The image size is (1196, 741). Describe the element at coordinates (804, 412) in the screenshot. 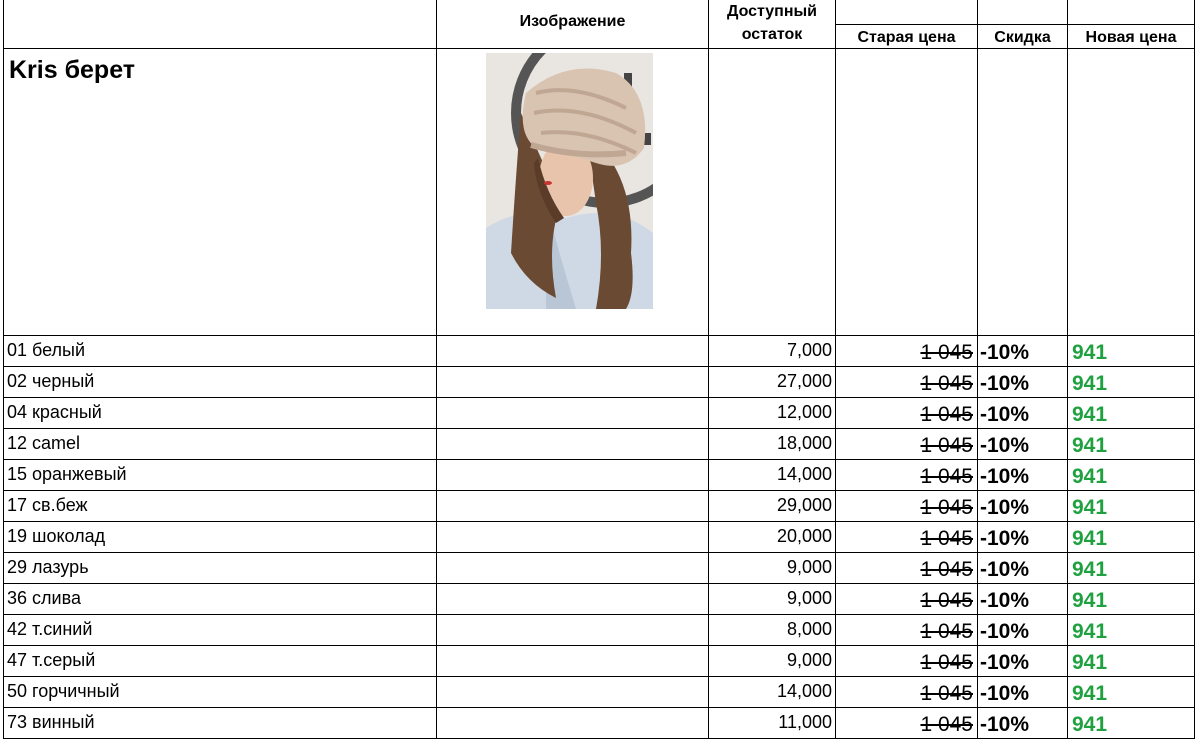

I see `stock-value: 12,000` at that location.